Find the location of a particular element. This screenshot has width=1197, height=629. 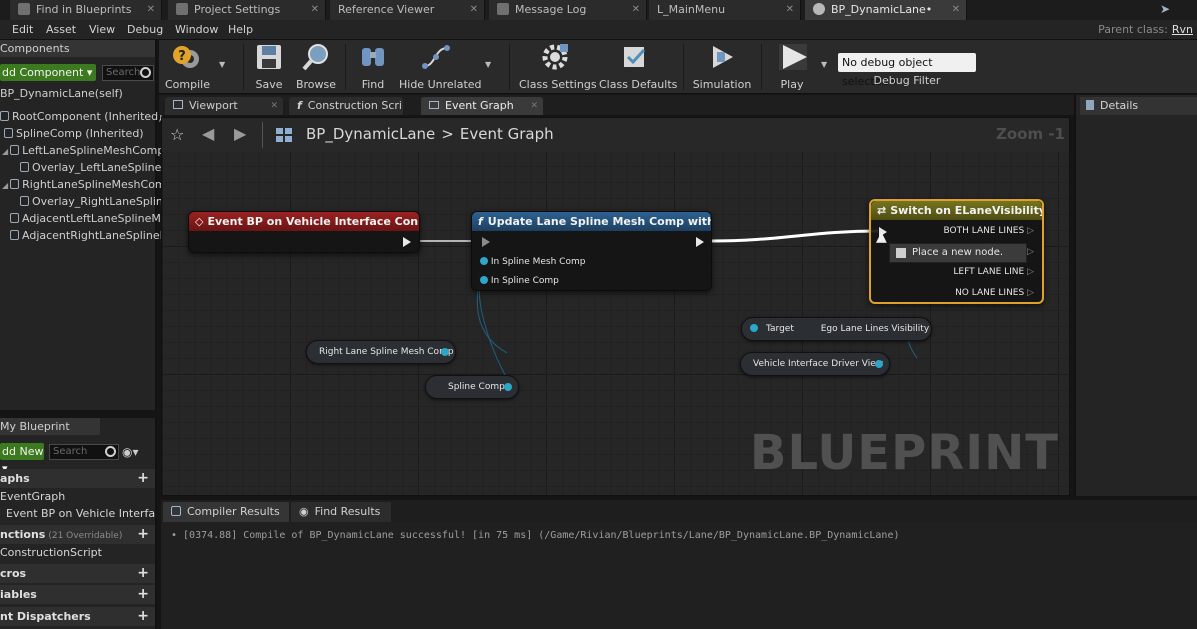

graphs-section: aphs + is located at coordinates (77, 478).